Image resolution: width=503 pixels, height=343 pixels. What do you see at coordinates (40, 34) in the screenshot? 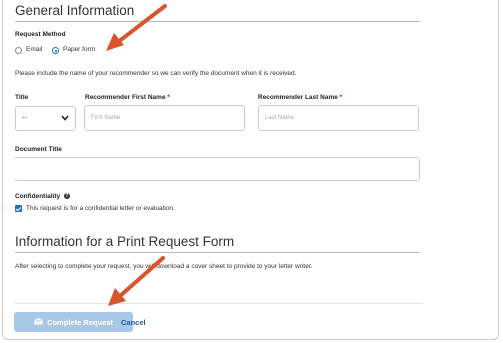
I see `request-method-label: Request Method` at bounding box center [40, 34].